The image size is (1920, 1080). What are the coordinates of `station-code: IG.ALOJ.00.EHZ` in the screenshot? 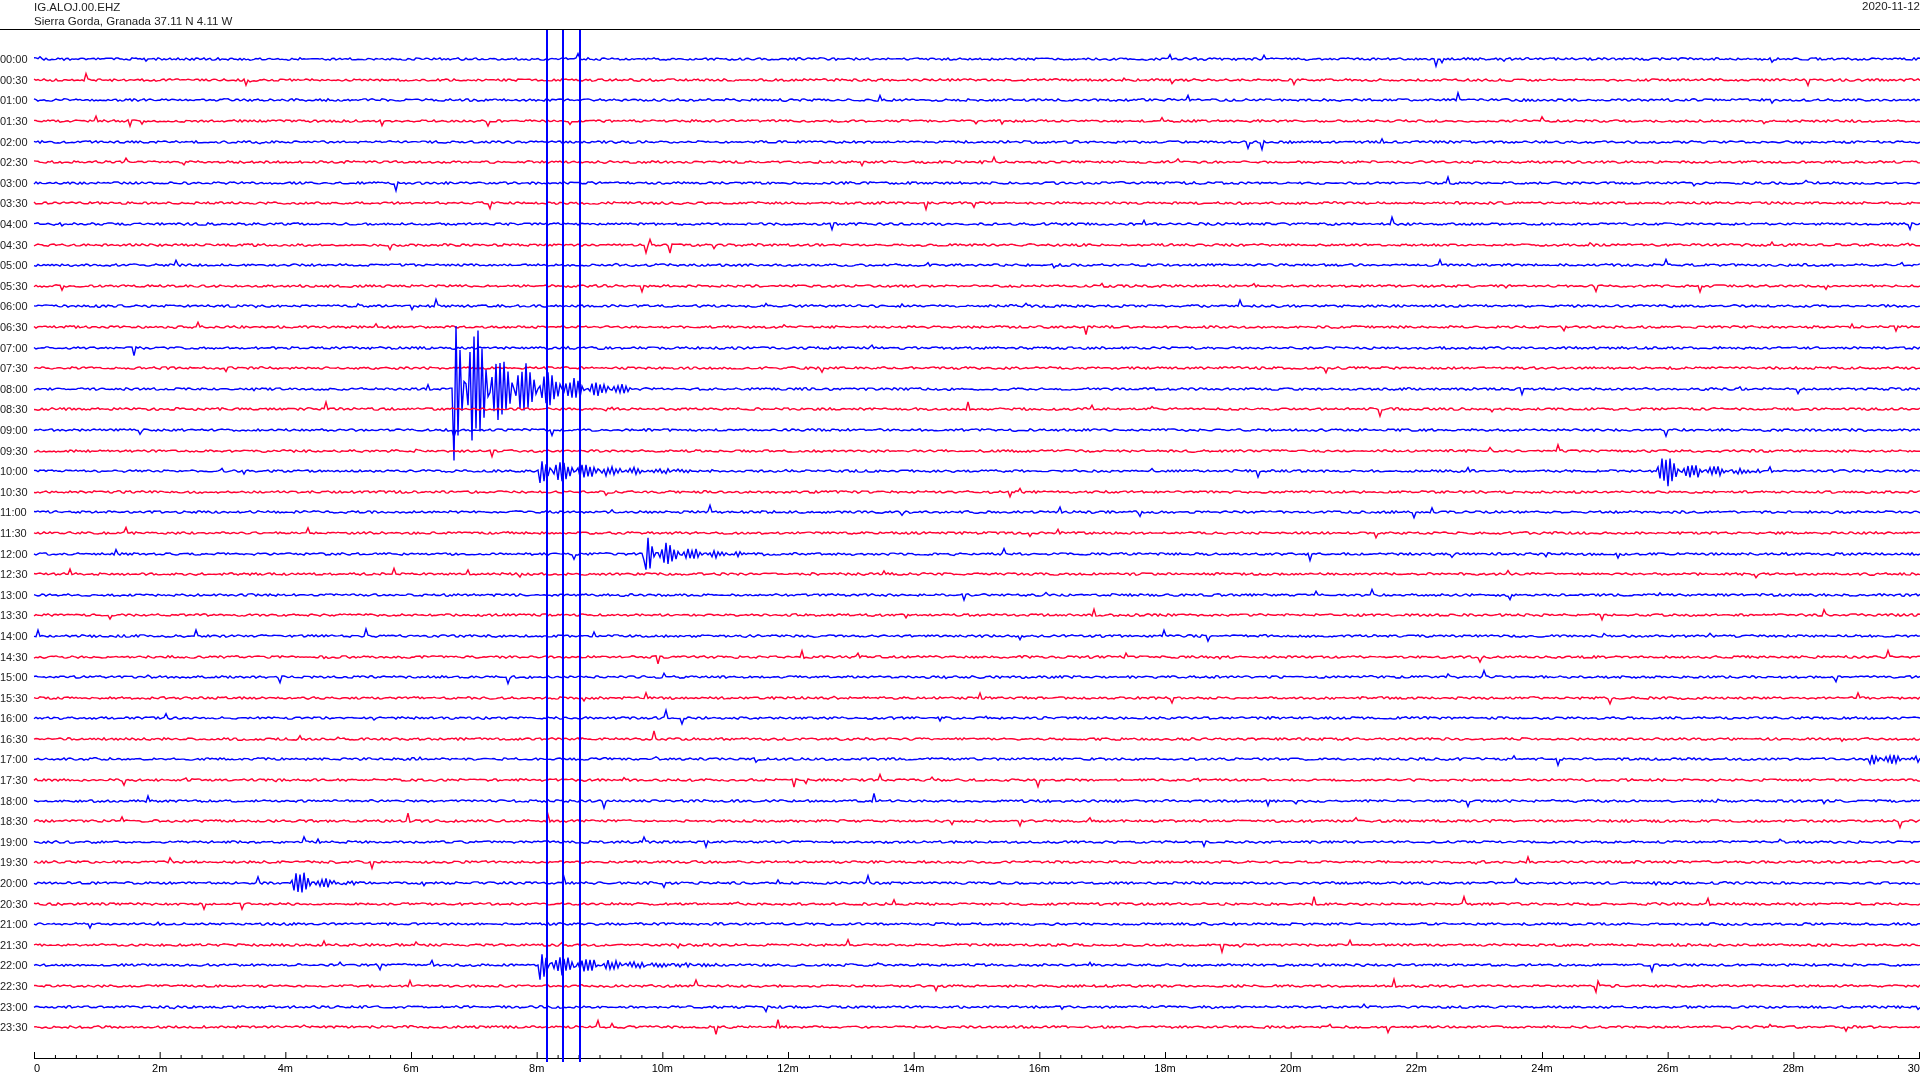 It's located at (78, 7).